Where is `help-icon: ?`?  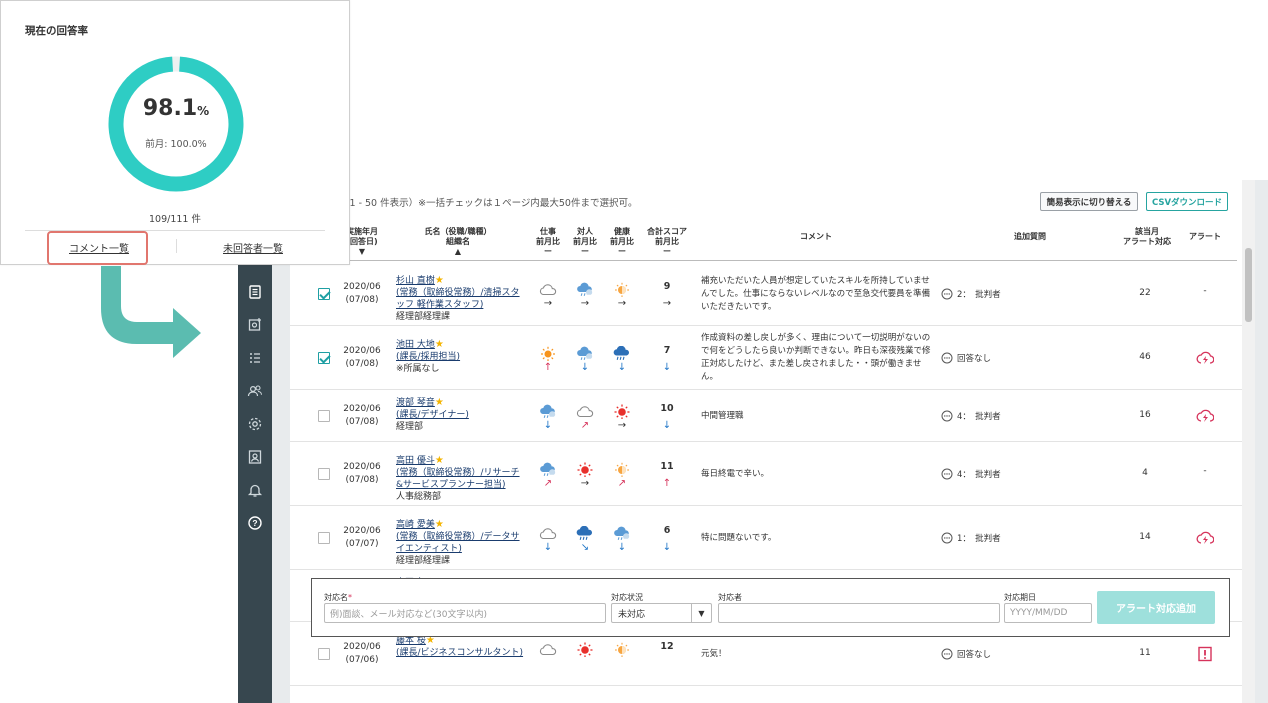
help-icon: ? is located at coordinates (255, 523).